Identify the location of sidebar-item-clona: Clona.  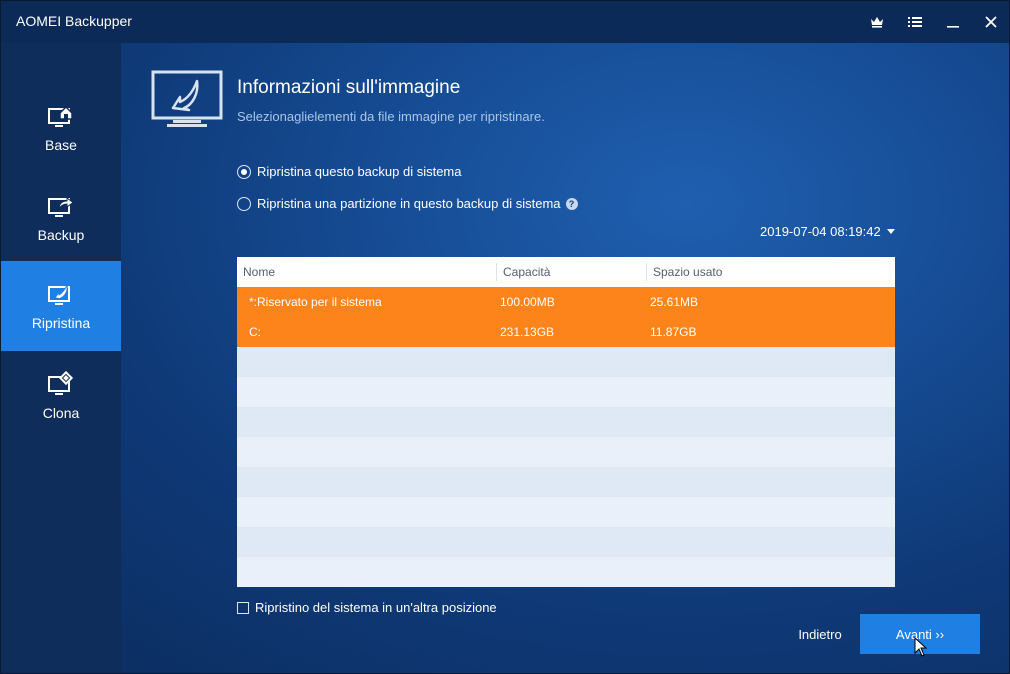
(61, 396).